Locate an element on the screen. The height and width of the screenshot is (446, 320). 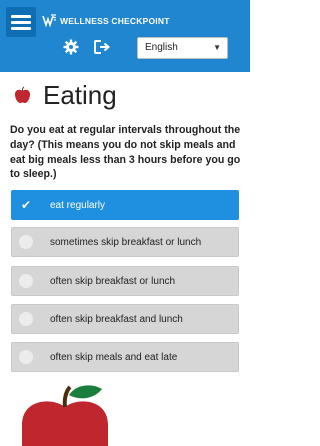
language-select: English ▼ is located at coordinates (182, 48).